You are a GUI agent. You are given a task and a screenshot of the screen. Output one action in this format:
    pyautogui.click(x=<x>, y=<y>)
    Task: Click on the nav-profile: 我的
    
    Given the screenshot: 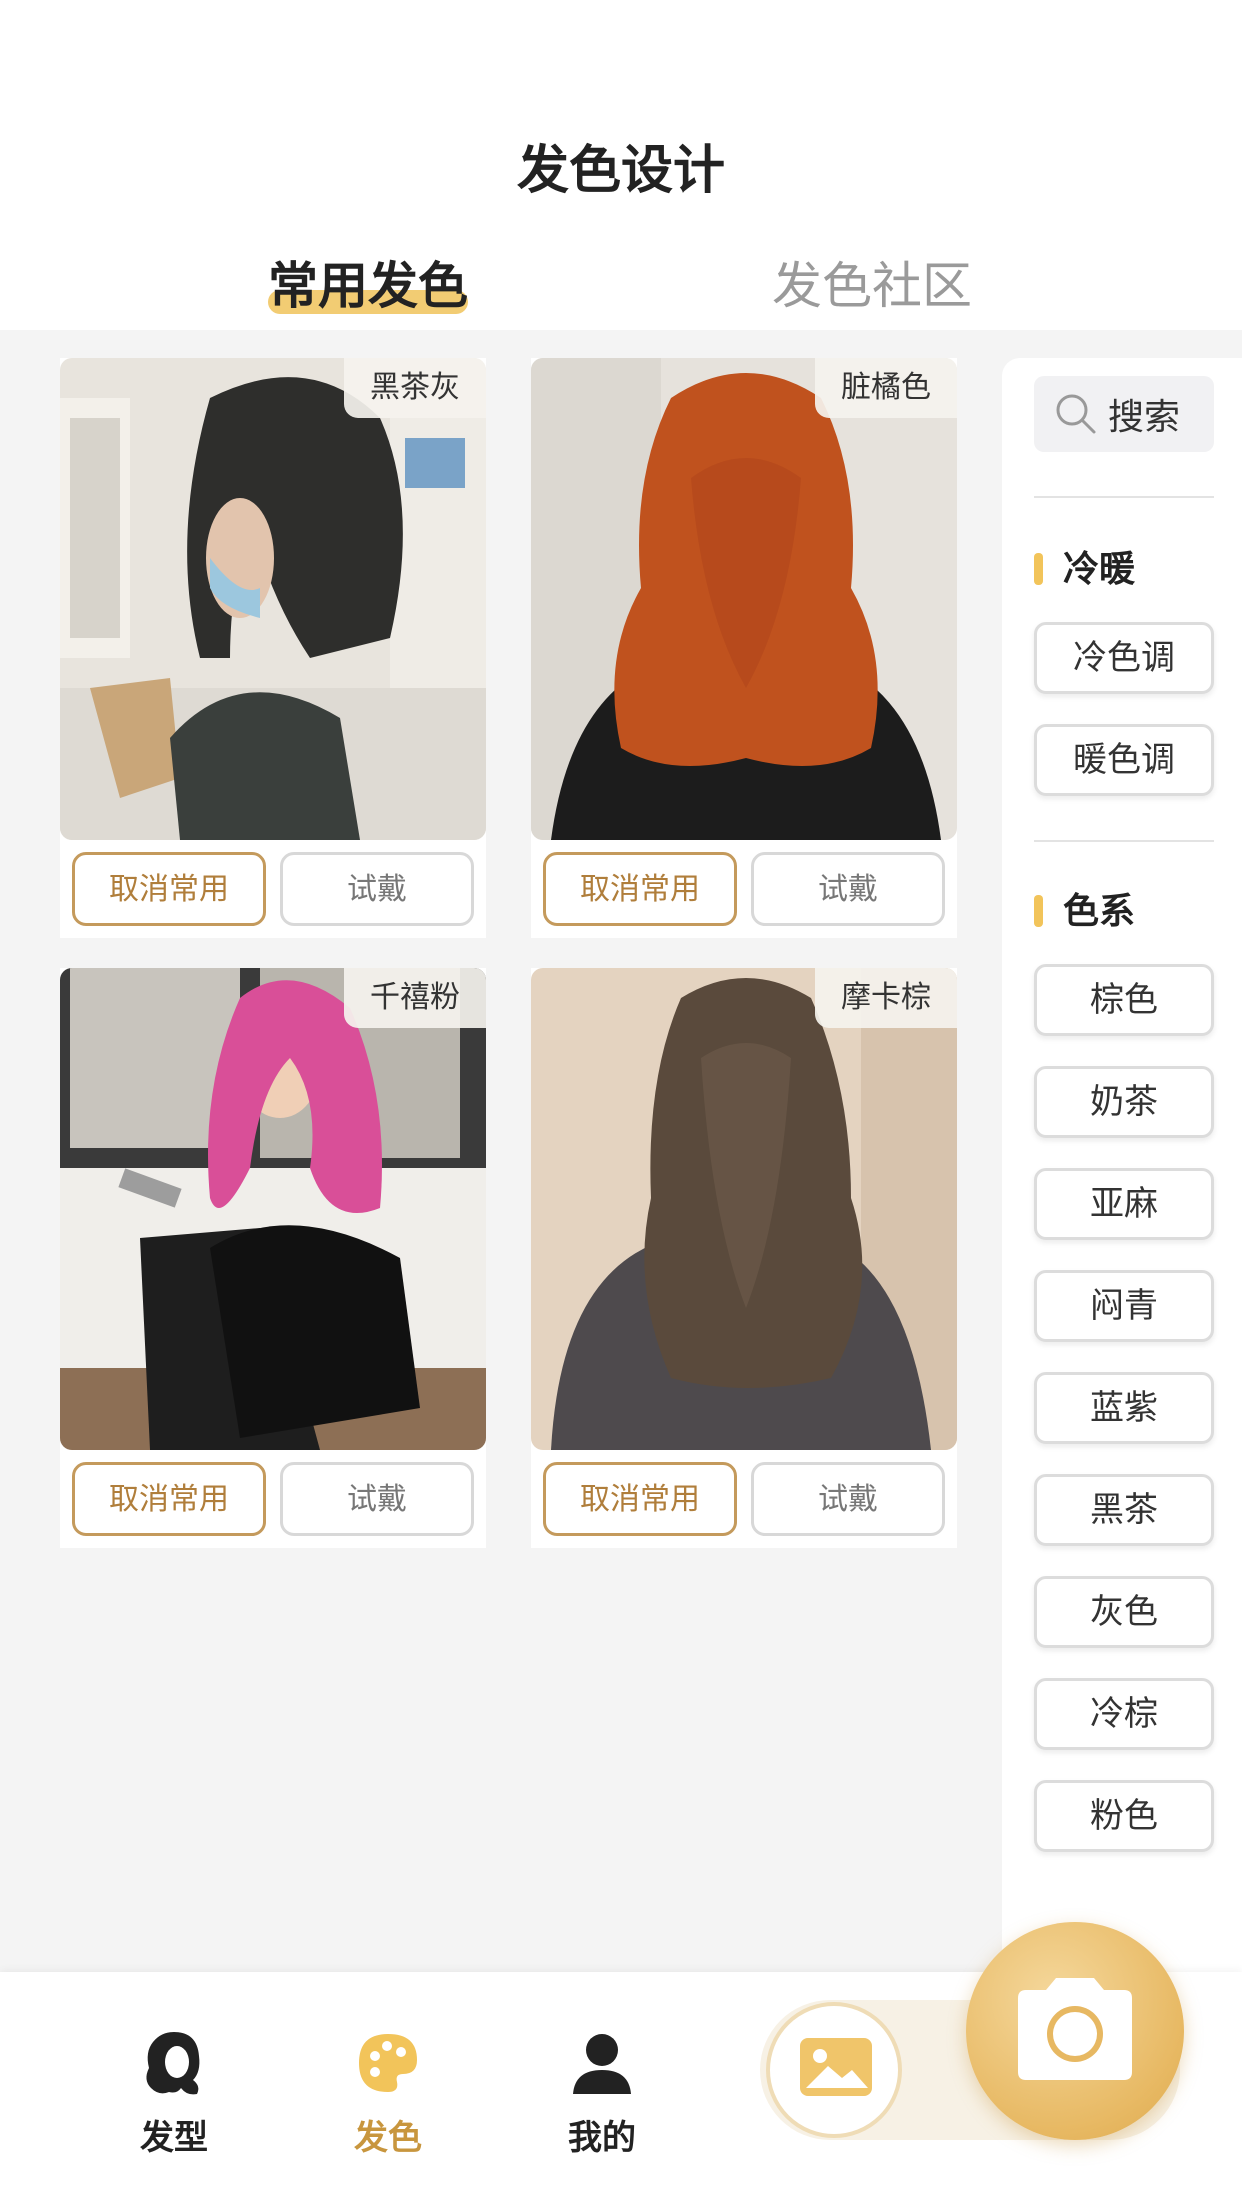 What is the action you would take?
    pyautogui.click(x=602, y=2093)
    